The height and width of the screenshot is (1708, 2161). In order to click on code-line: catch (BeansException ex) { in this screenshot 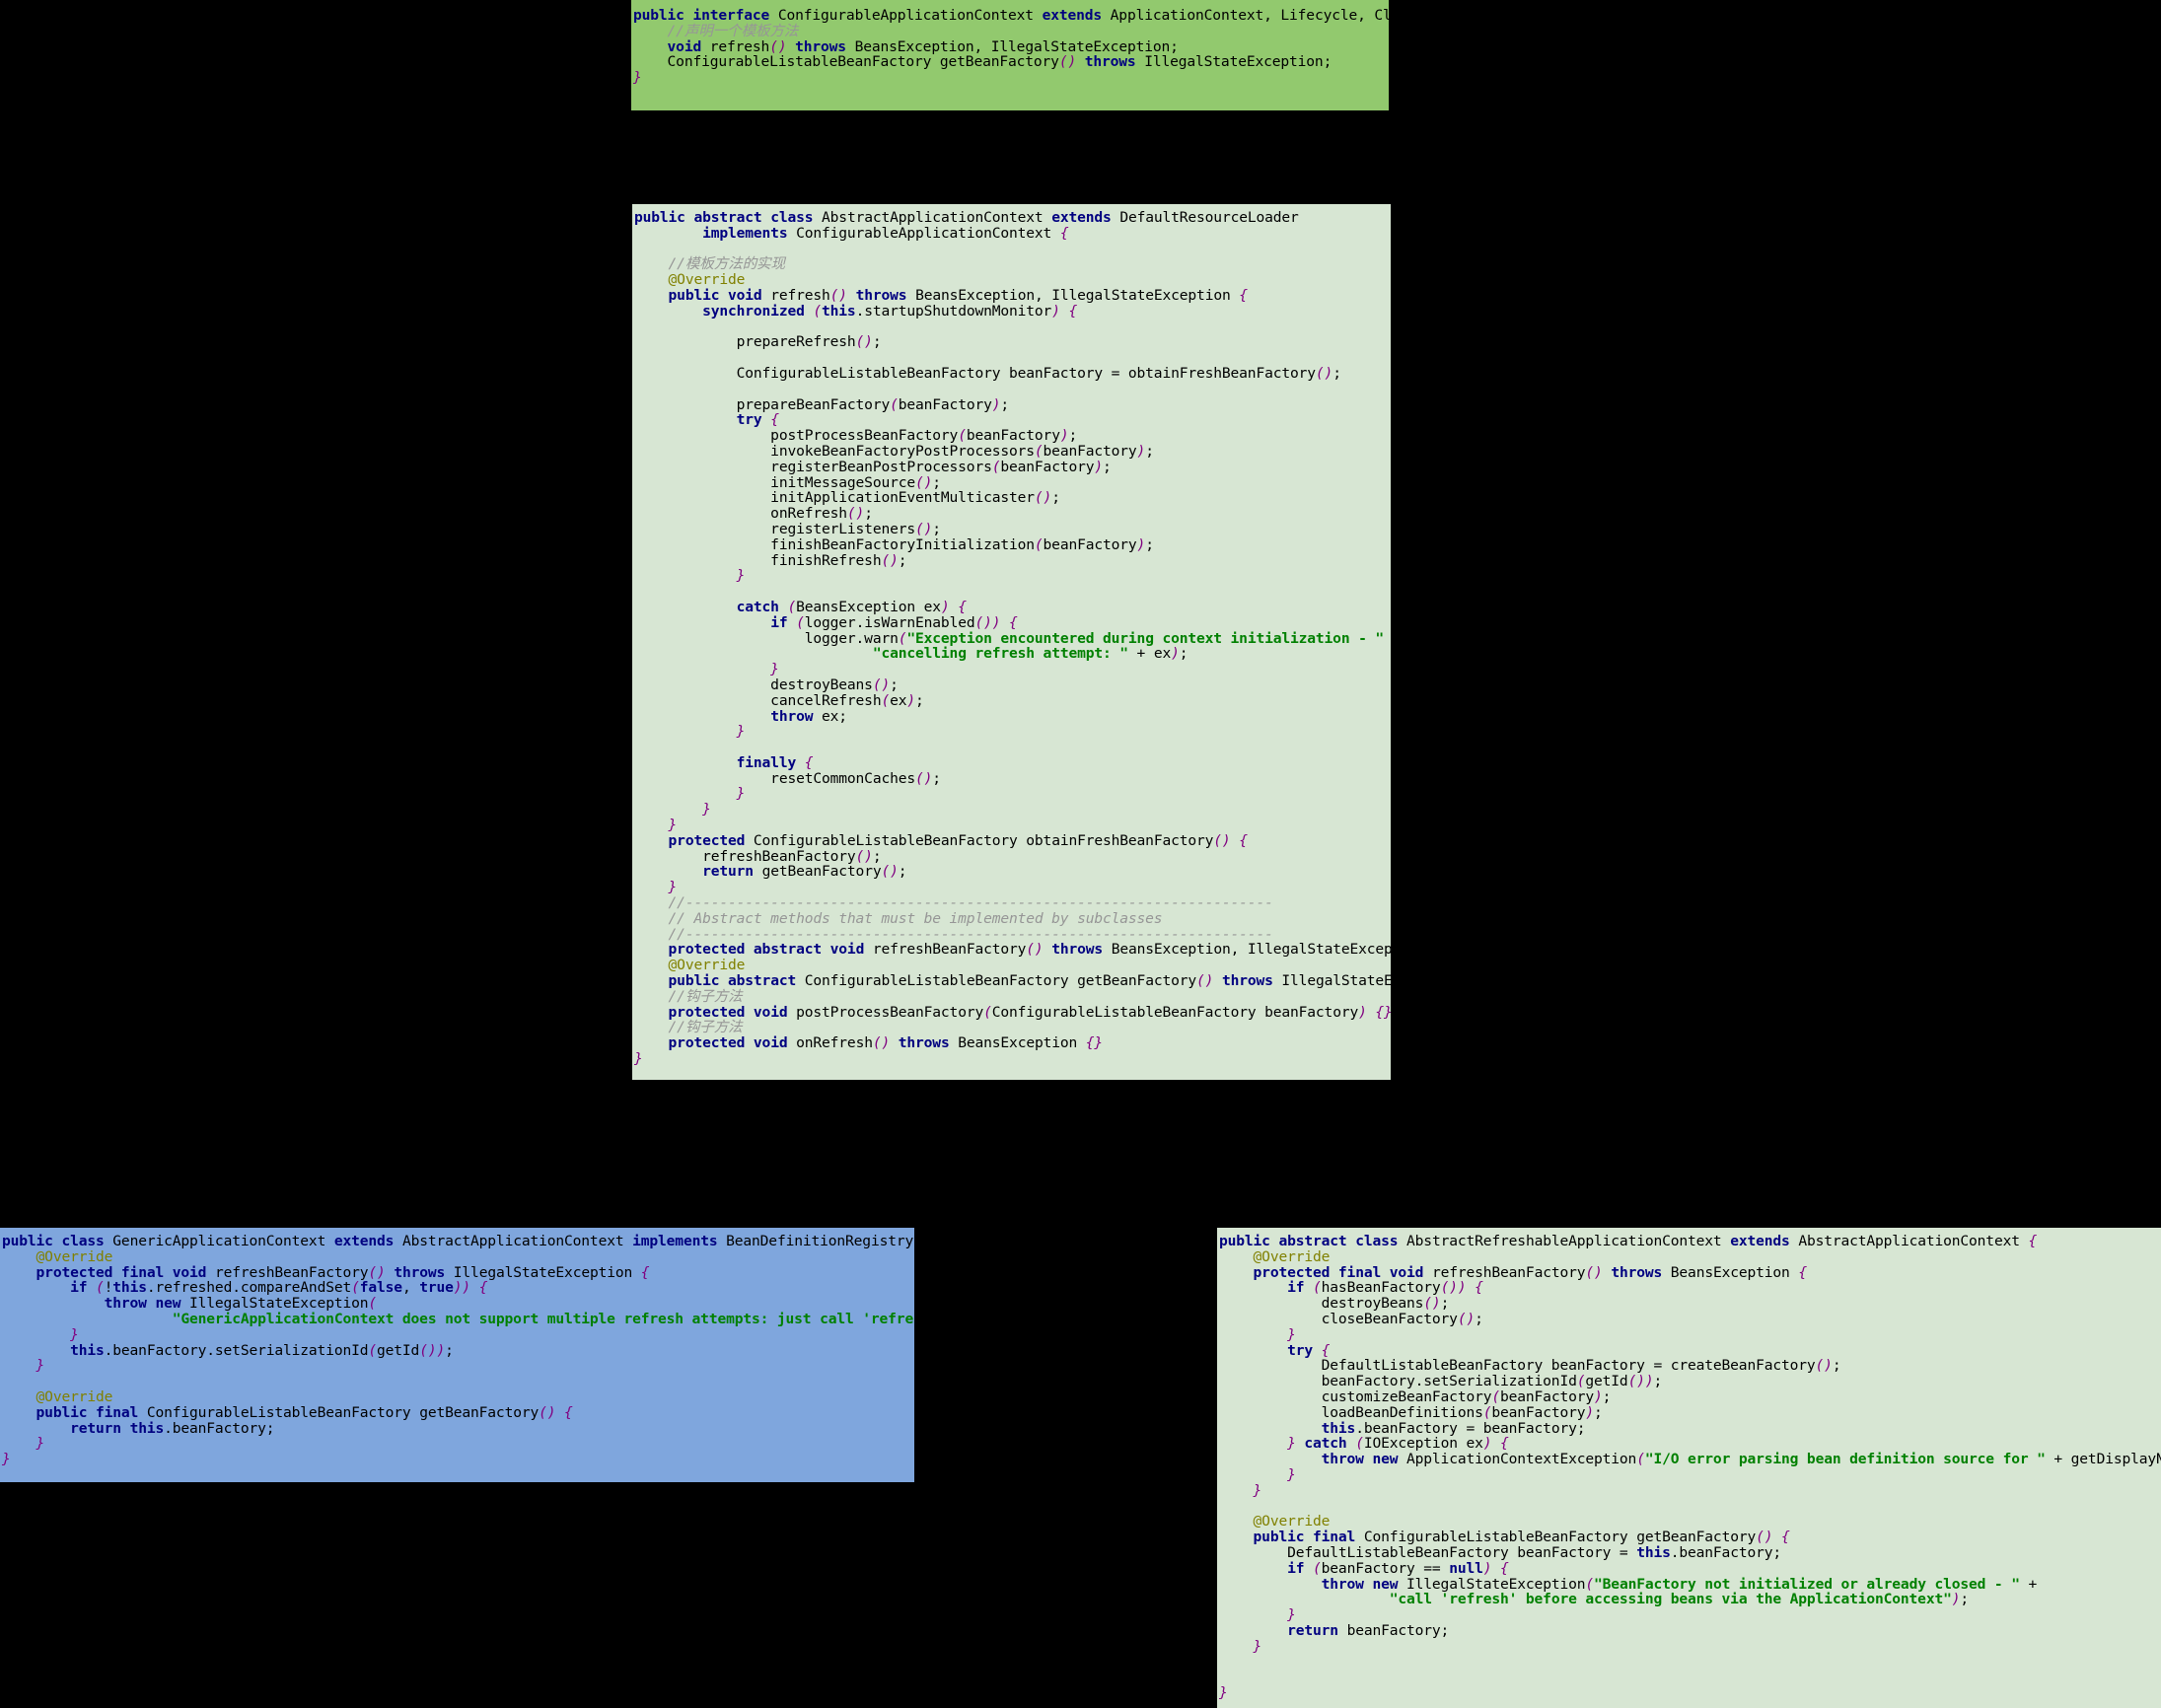, I will do `click(1012, 607)`.